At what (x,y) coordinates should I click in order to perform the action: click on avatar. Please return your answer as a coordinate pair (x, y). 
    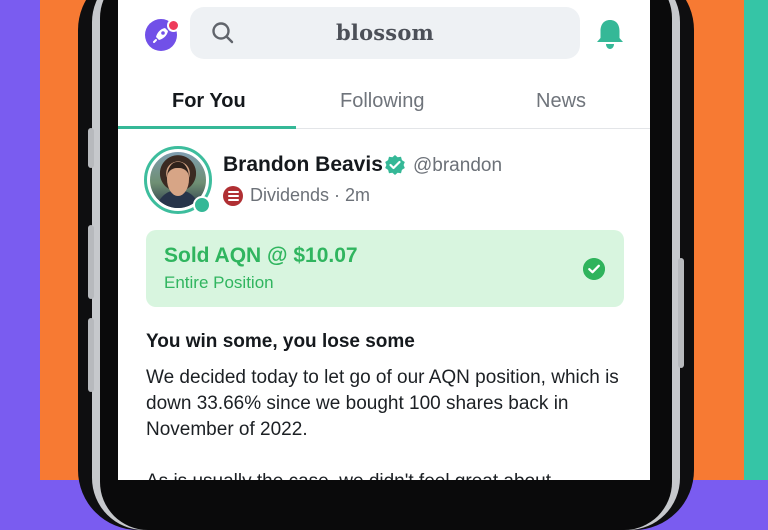
    Looking at the image, I should click on (178, 180).